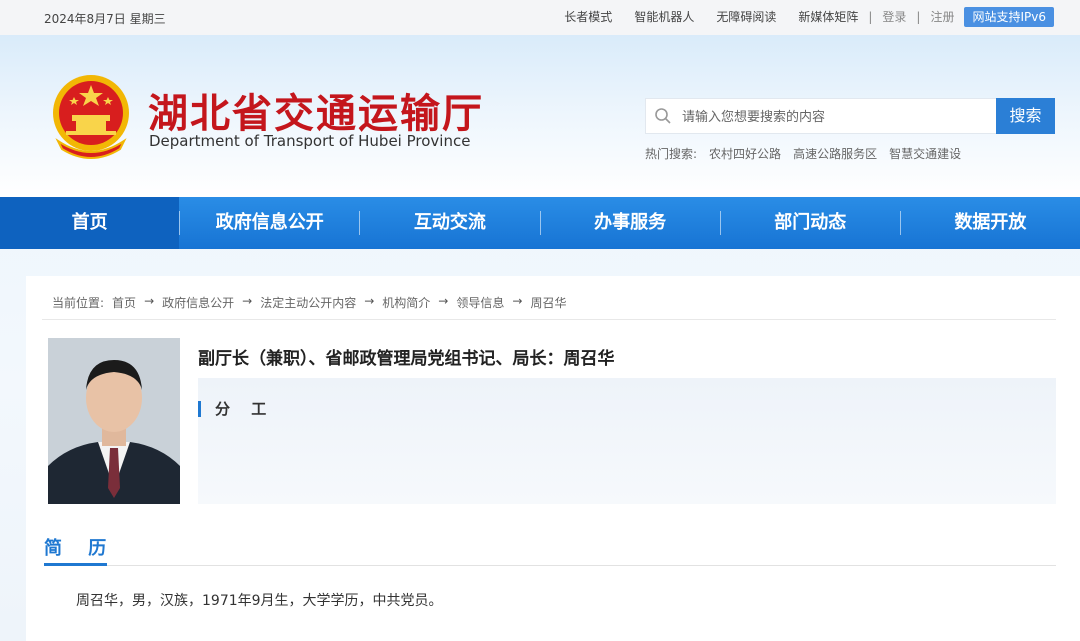 This screenshot has height=641, width=1080. I want to click on hot-search-item: 高速公路服务区, so click(835, 153).